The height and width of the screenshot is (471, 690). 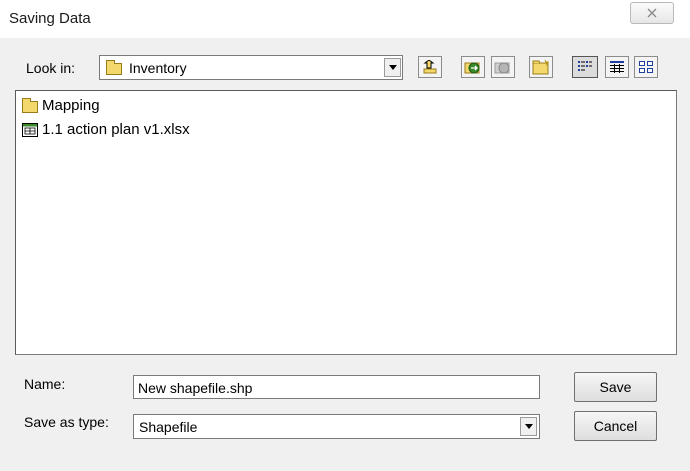 I want to click on save-button: Save, so click(x=615, y=387).